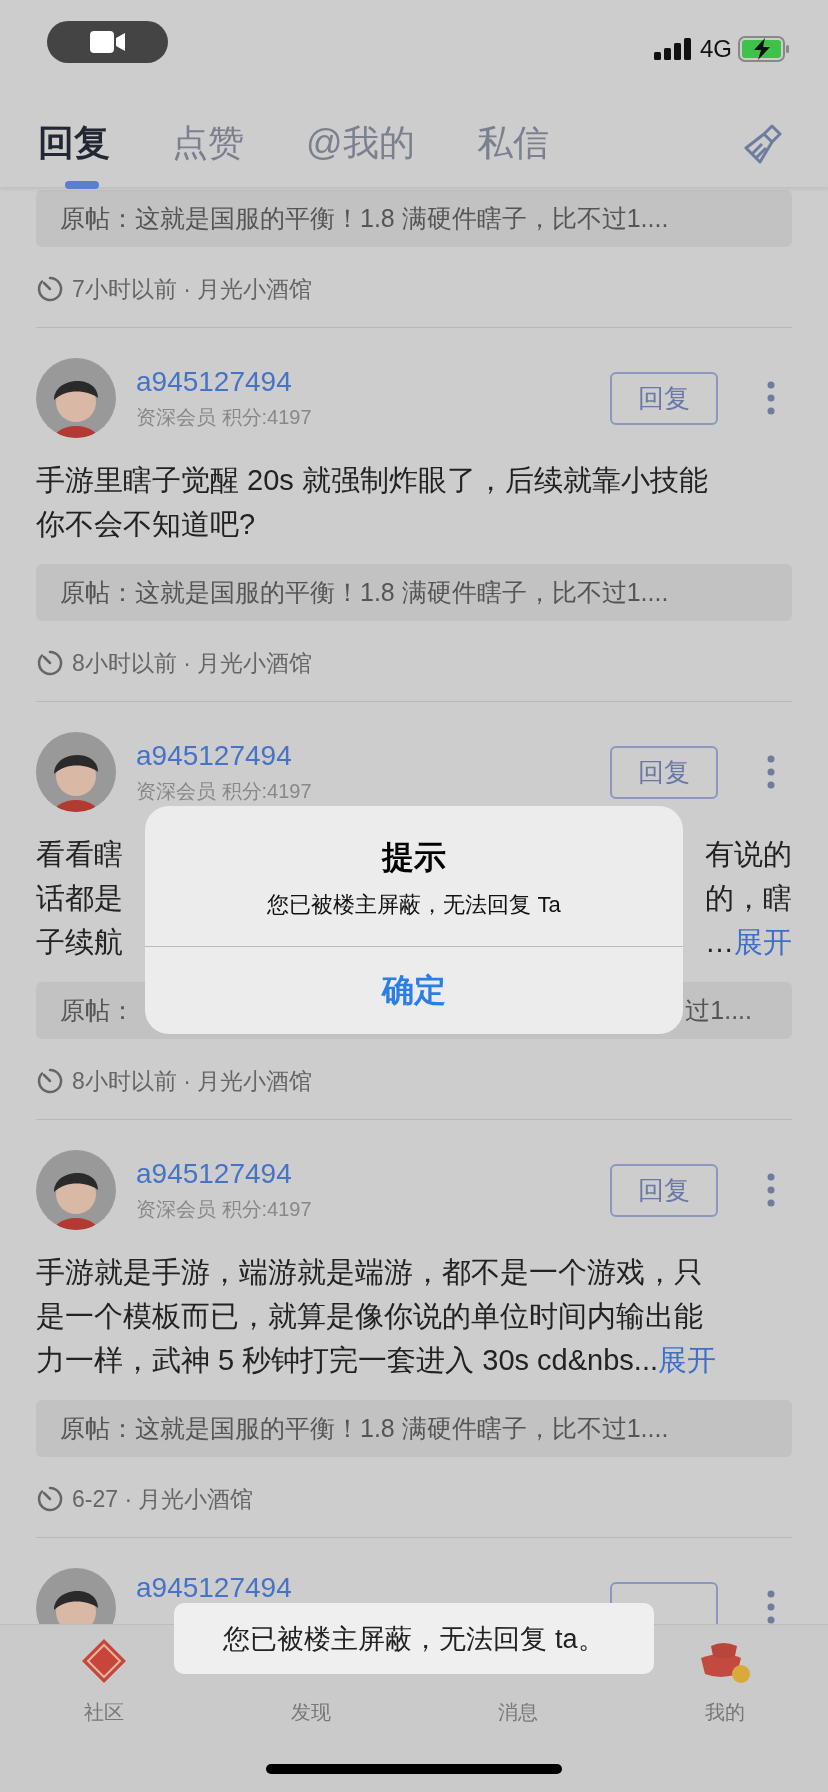 This screenshot has height=1792, width=828. Describe the element at coordinates (163, 1499) in the screenshot. I see `post-time-and-forum: 6-27 · 月光小酒馆` at that location.